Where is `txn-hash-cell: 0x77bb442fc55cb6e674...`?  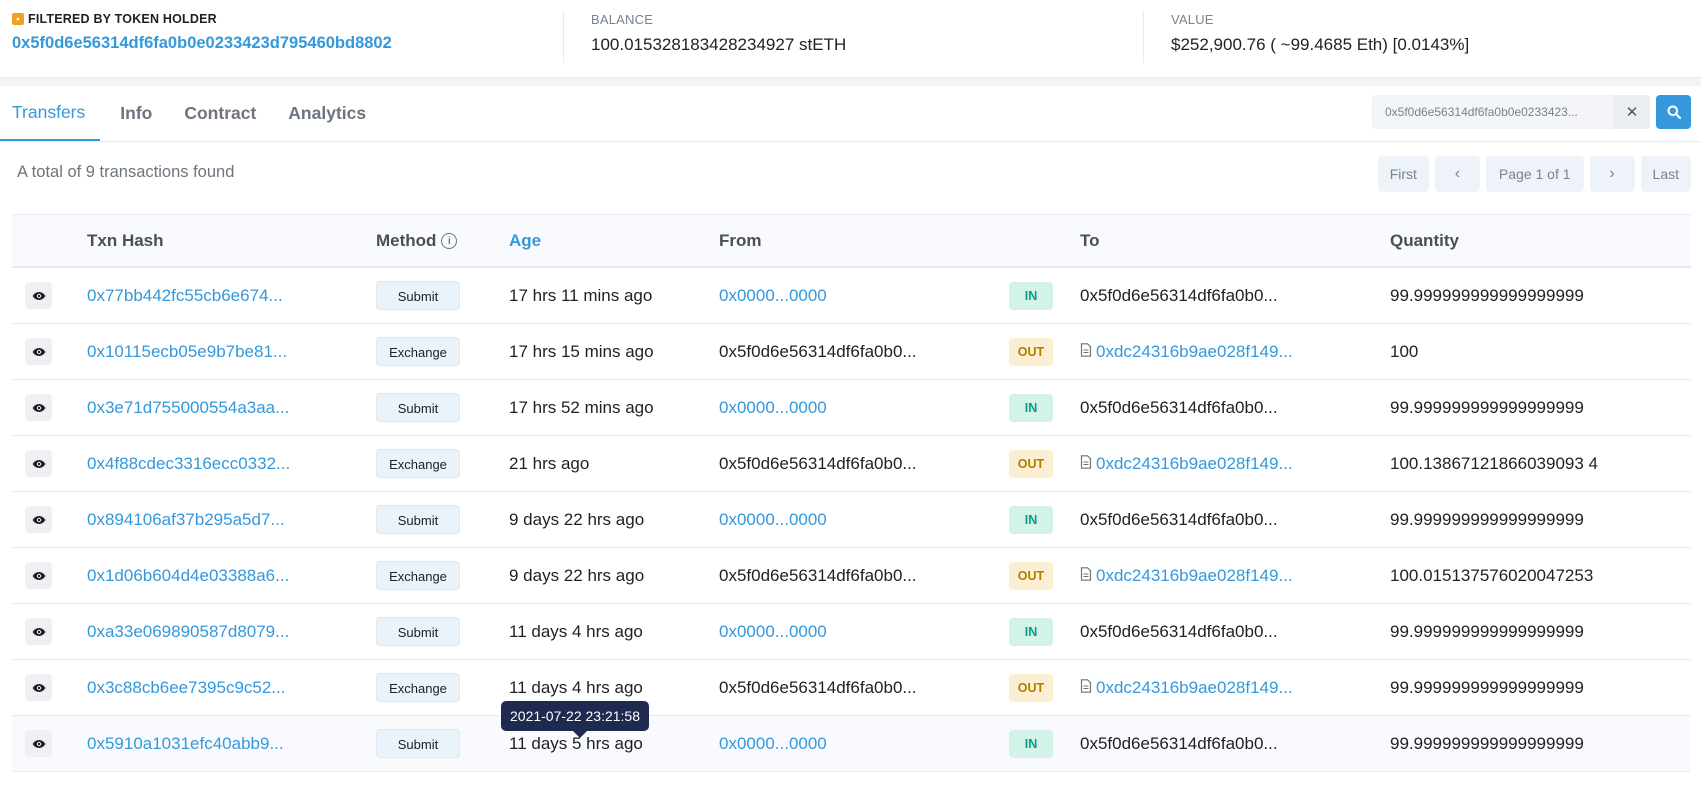 txn-hash-cell: 0x77bb442fc55cb6e674... is located at coordinates (231, 296).